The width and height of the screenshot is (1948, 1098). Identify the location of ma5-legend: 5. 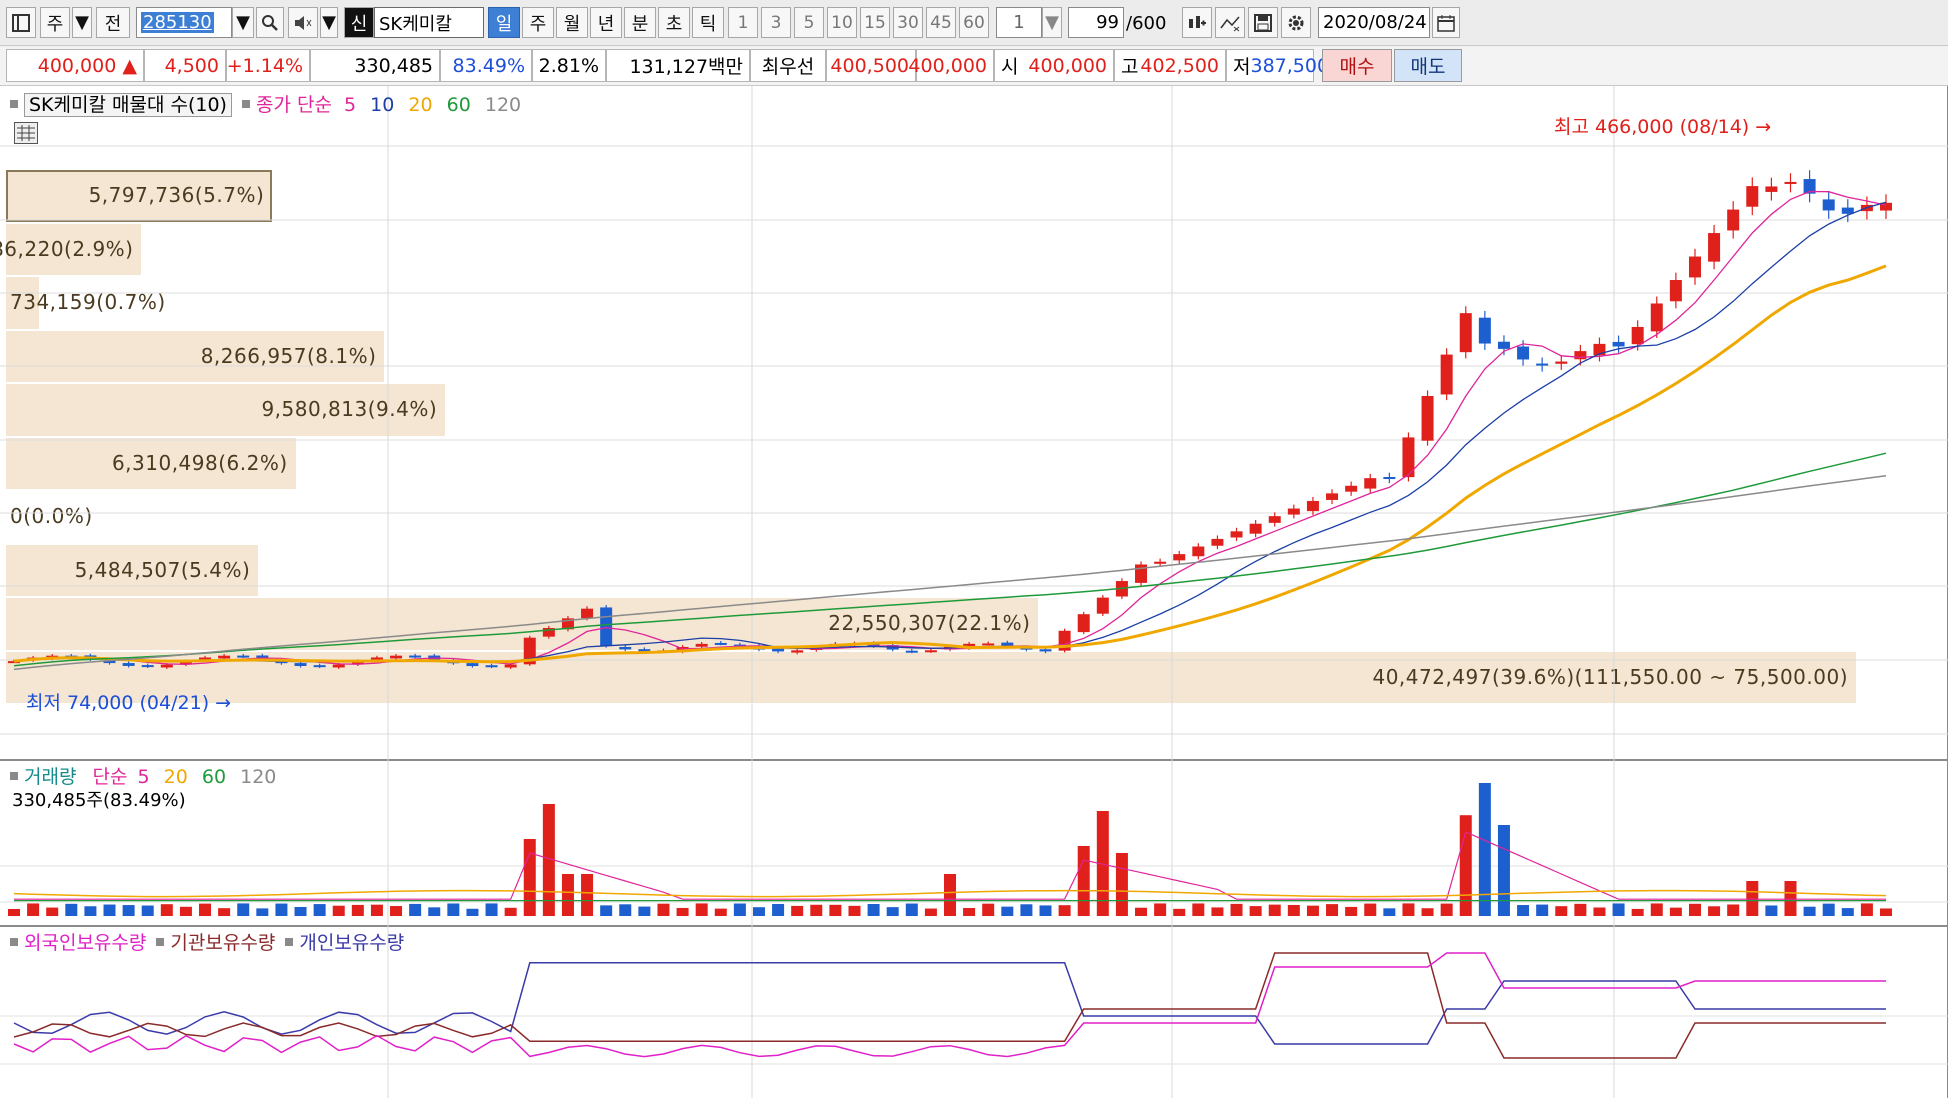
(350, 105).